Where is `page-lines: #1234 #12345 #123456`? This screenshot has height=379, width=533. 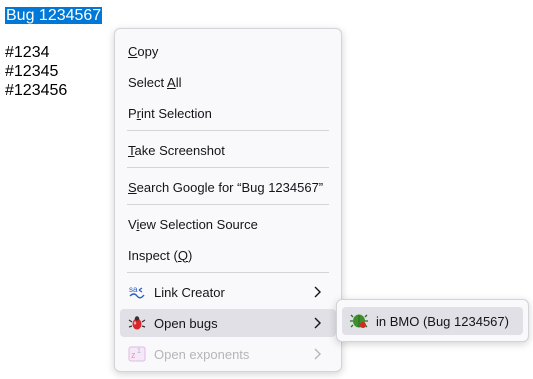
page-lines: #1234 #12345 #123456 is located at coordinates (36, 71).